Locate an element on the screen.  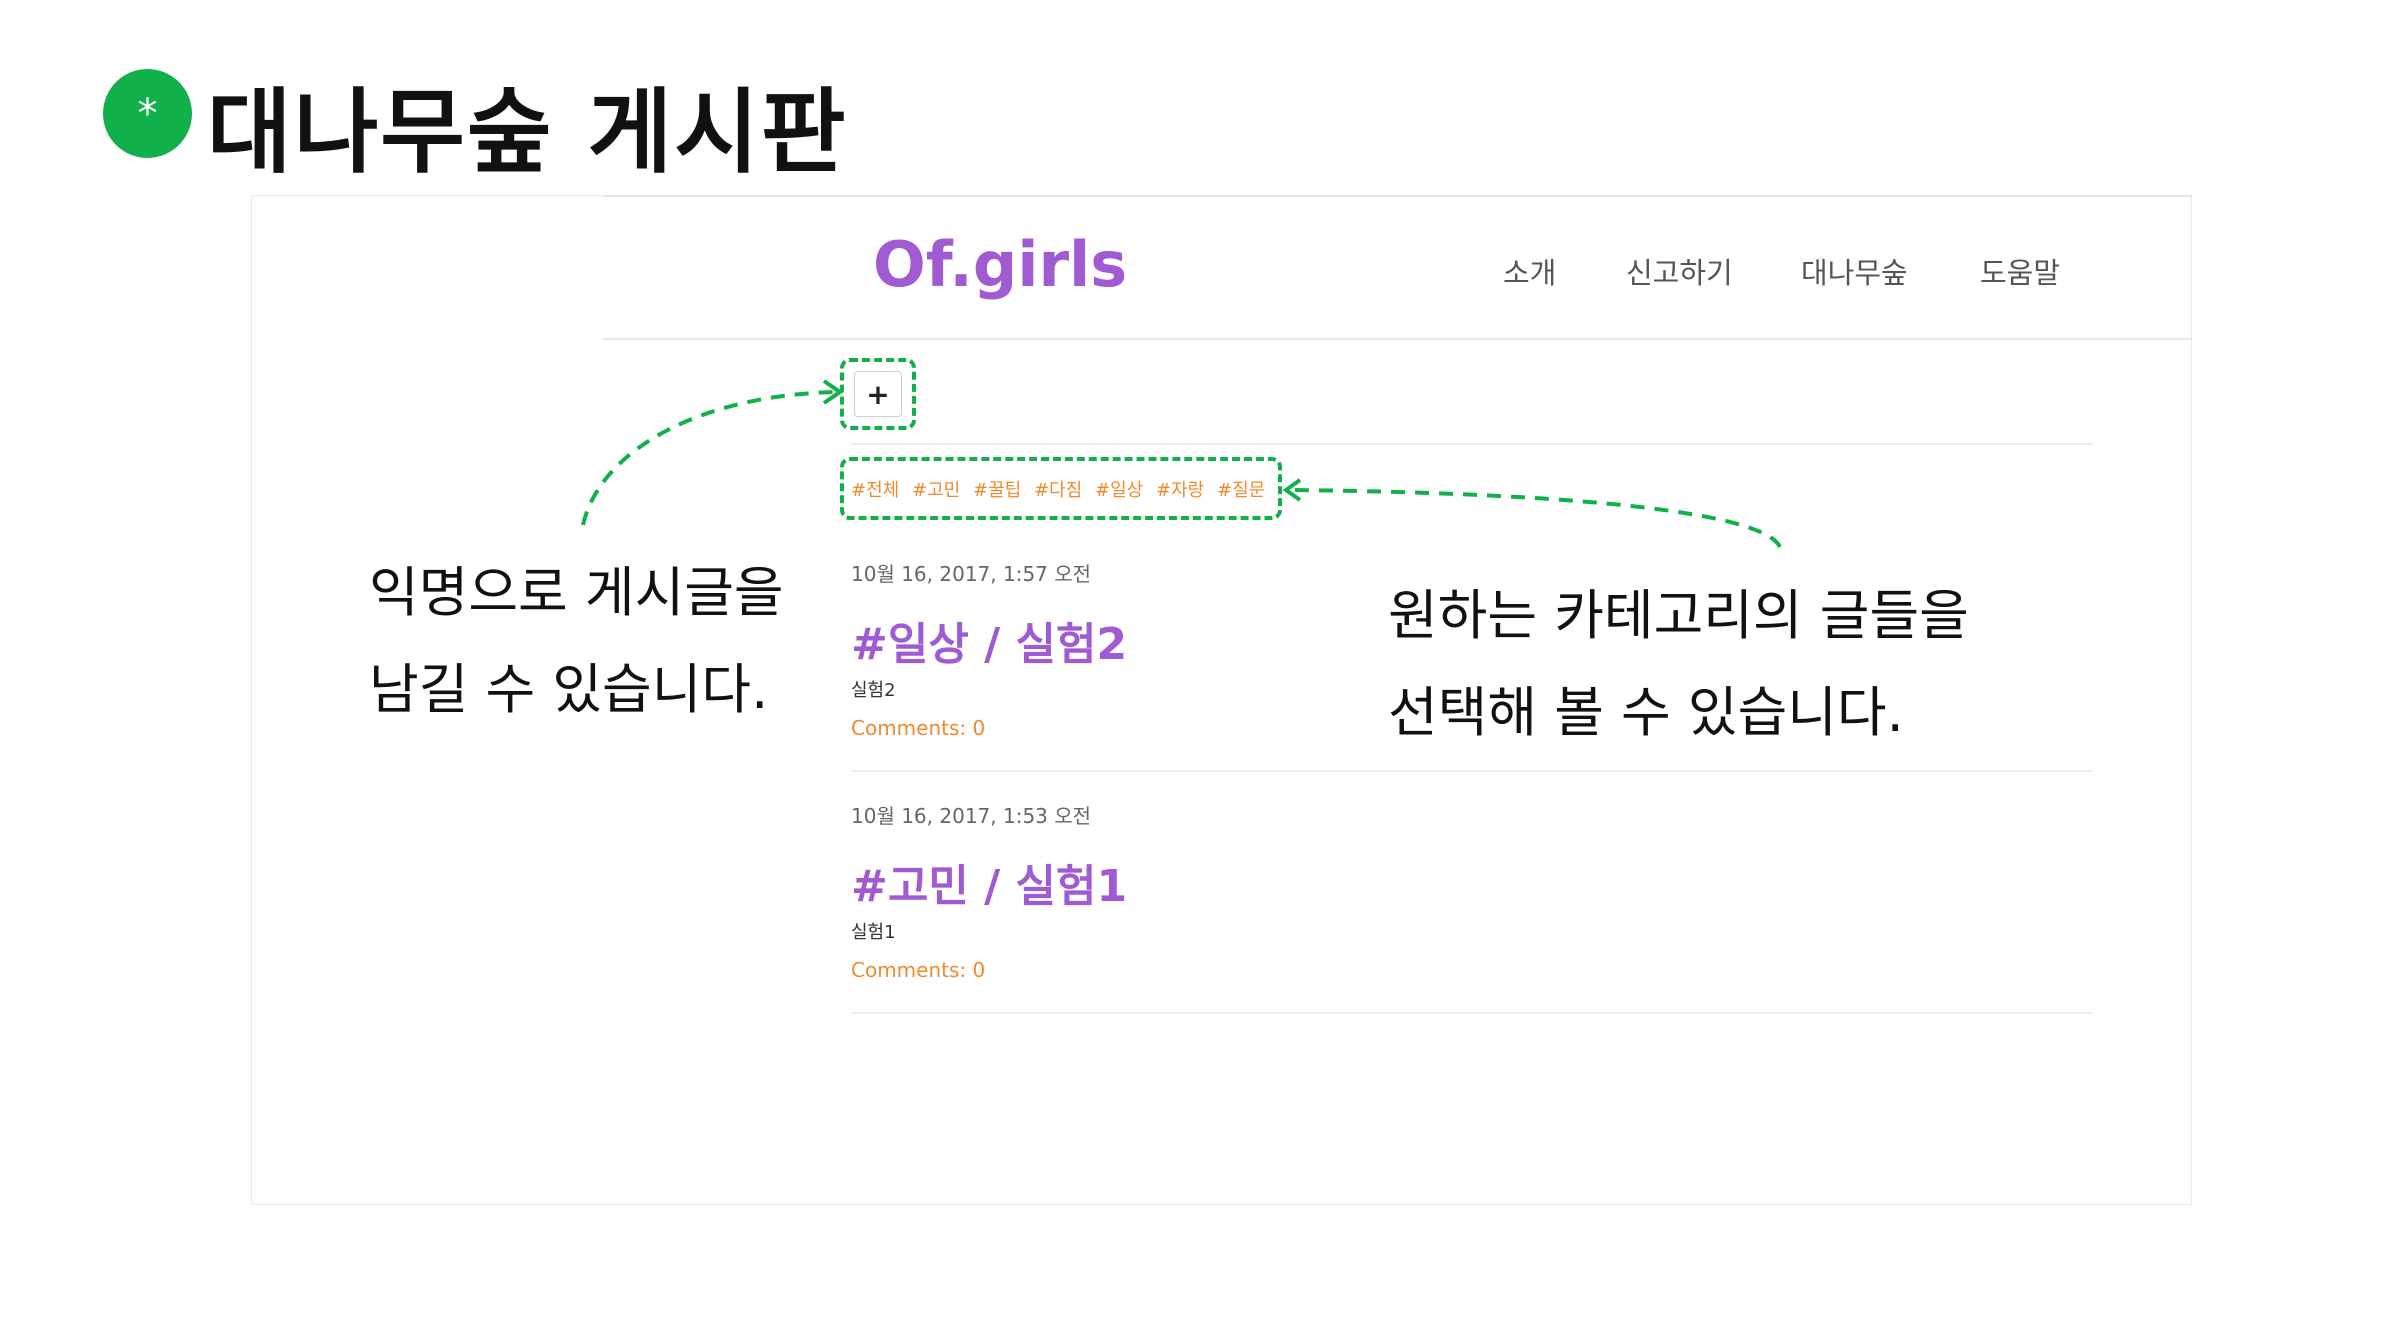
arrow-to-tag-filter is located at coordinates (1535, 518).